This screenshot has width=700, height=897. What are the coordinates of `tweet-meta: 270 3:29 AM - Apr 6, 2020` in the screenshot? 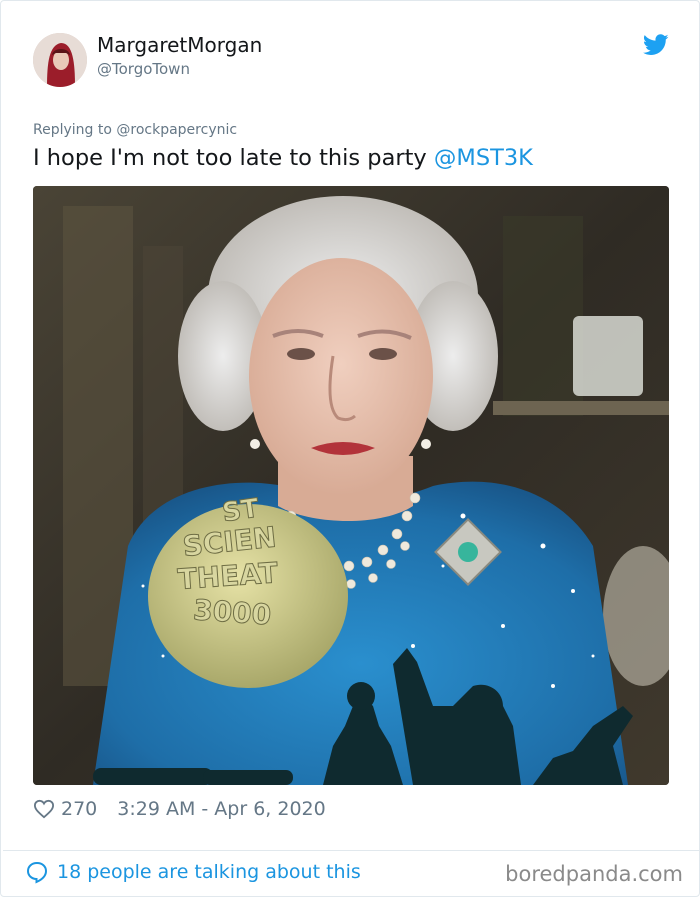 It's located at (179, 809).